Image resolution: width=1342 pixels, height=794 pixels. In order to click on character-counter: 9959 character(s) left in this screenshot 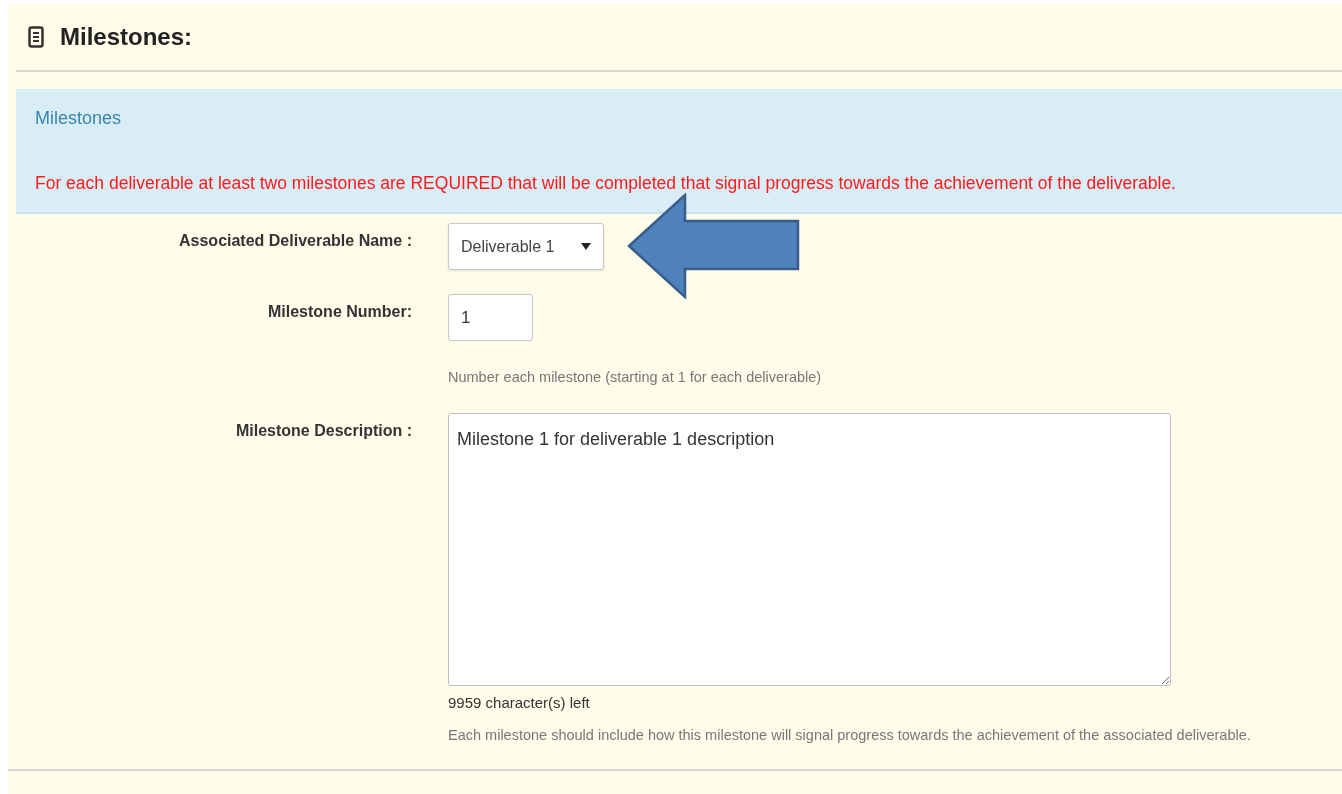, I will do `click(519, 703)`.